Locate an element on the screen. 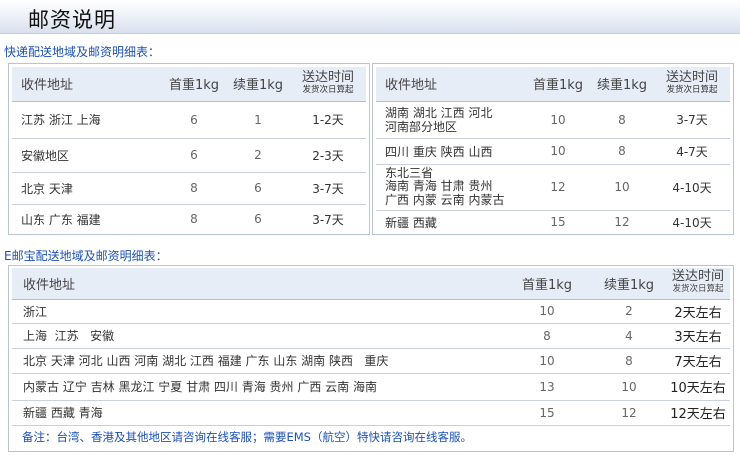  address-cell: 四川 重庆 陕西 山西 is located at coordinates (451, 151).